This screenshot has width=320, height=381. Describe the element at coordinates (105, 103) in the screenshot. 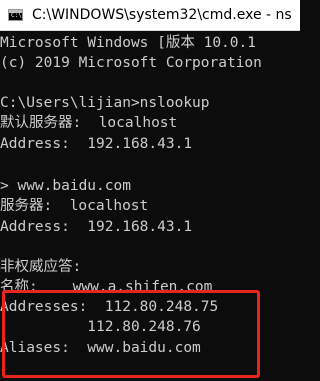

I see `console-line: C:\Users\lijian>nslookup` at that location.